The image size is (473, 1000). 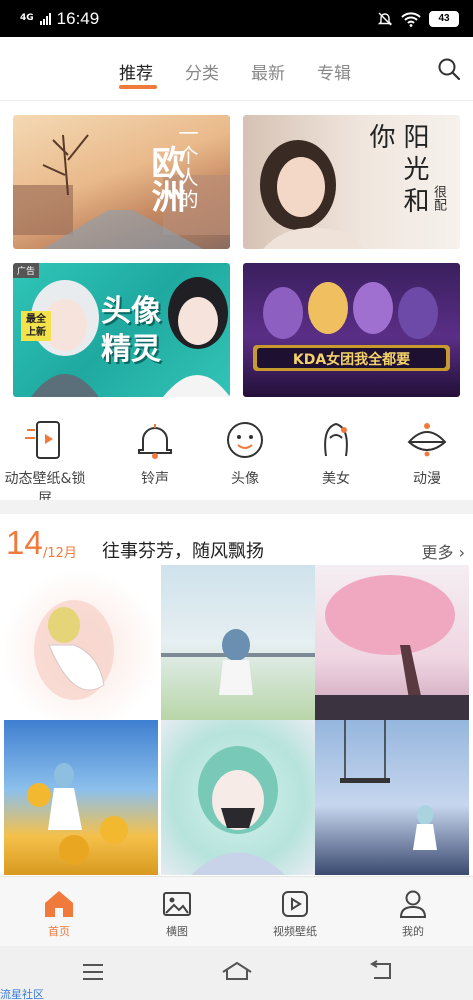 I want to click on bottom-nav: 首页 横图 视频壁纸 我的, so click(x=236, y=911).